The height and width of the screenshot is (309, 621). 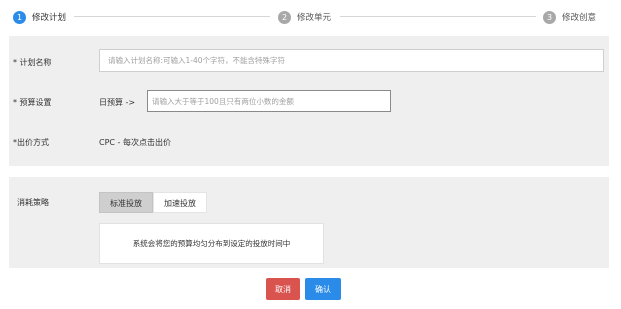 I want to click on confirm-button: 确认, so click(x=323, y=289).